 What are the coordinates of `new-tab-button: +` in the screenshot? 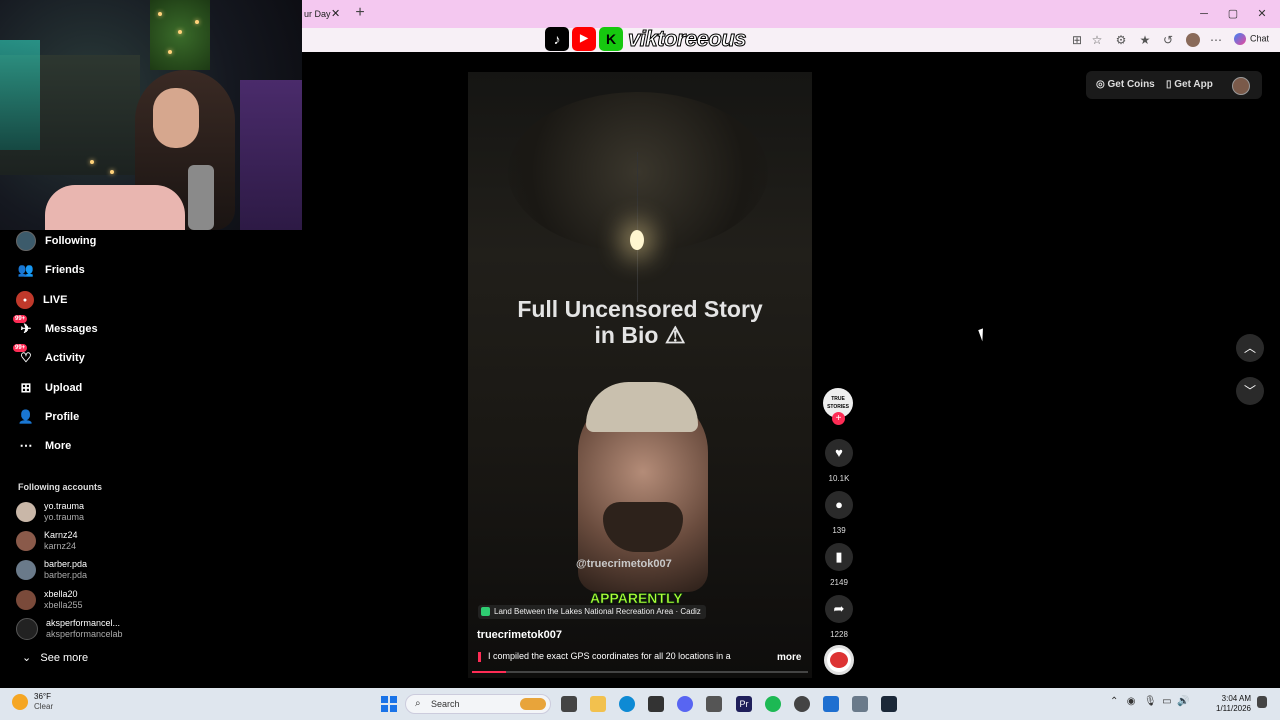 It's located at (360, 13).